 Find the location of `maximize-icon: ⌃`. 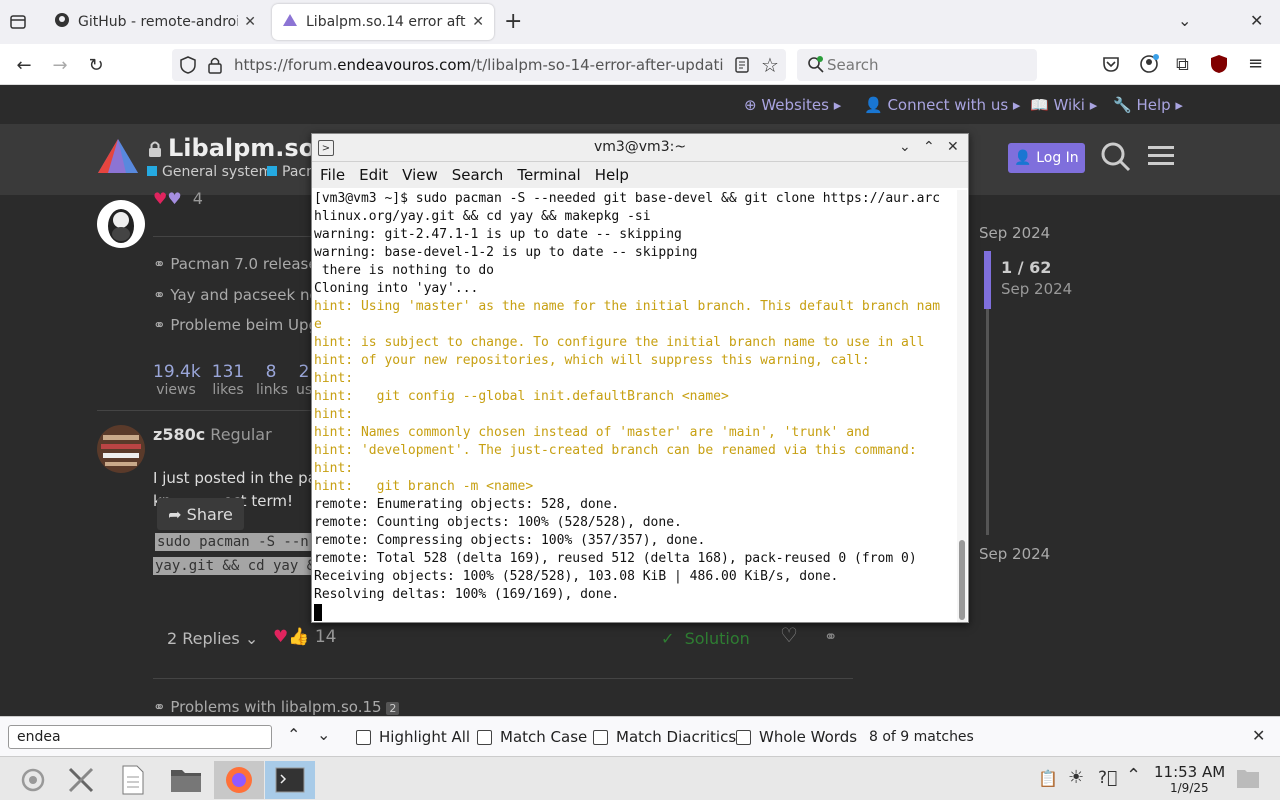

maximize-icon: ⌃ is located at coordinates (929, 147).